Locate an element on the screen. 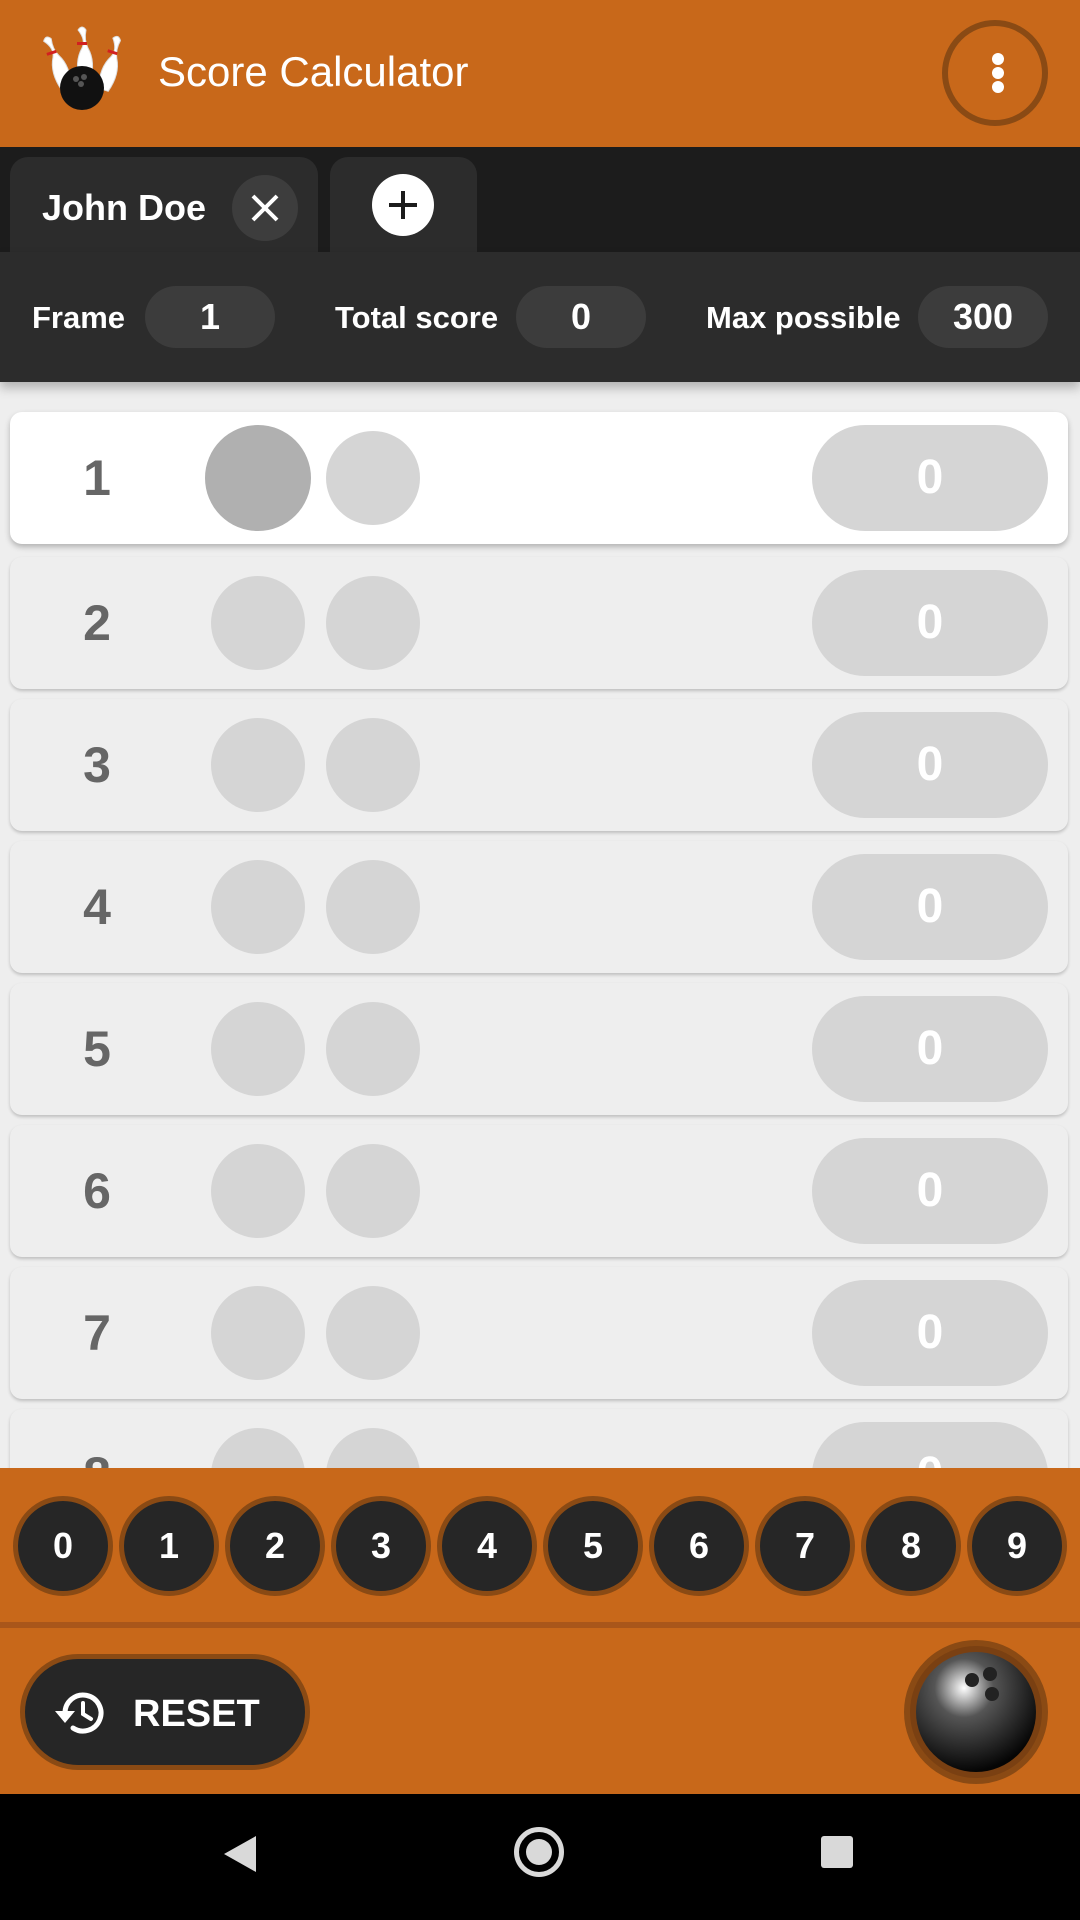 The width and height of the screenshot is (1080, 1920). pins-8-button: 8 is located at coordinates (911, 1546).